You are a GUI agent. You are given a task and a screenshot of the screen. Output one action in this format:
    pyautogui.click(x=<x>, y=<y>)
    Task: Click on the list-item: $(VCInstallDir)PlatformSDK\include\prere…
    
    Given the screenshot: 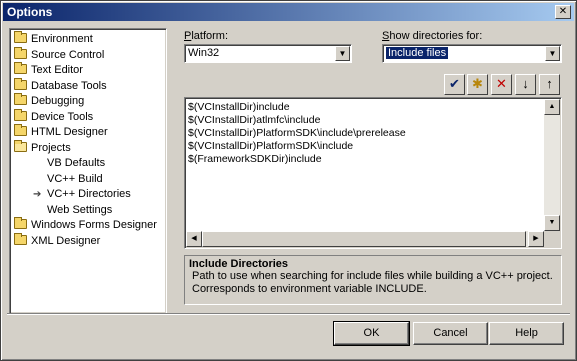 What is the action you would take?
    pyautogui.click(x=374, y=133)
    